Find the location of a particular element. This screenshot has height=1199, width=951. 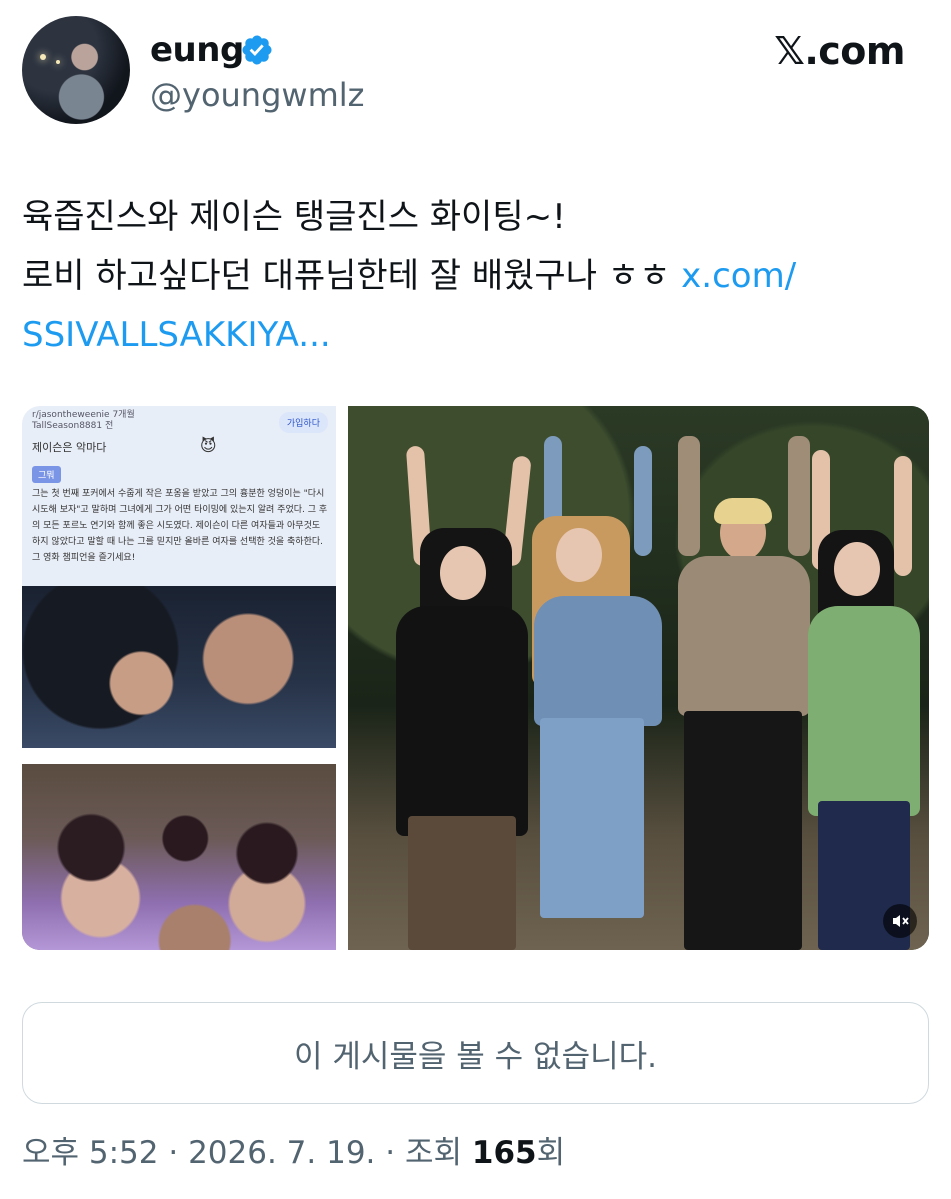

reddit-join-button: 가입하다 is located at coordinates (303, 422).